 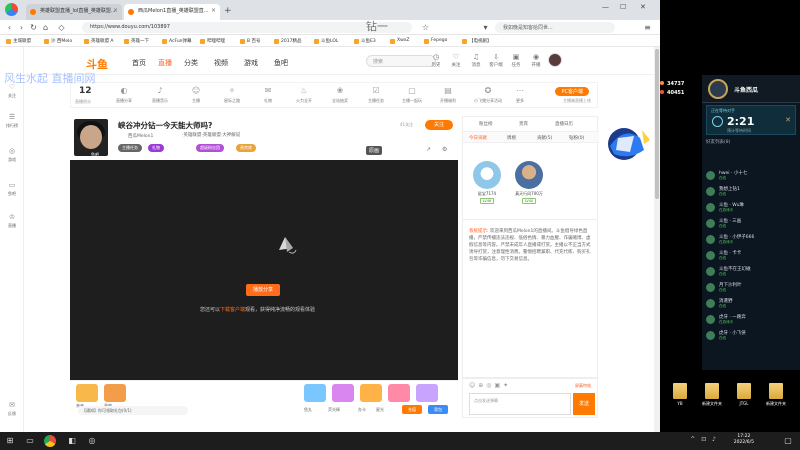 I want to click on chat-input: 点击发送弹幕, so click(x=520, y=404).